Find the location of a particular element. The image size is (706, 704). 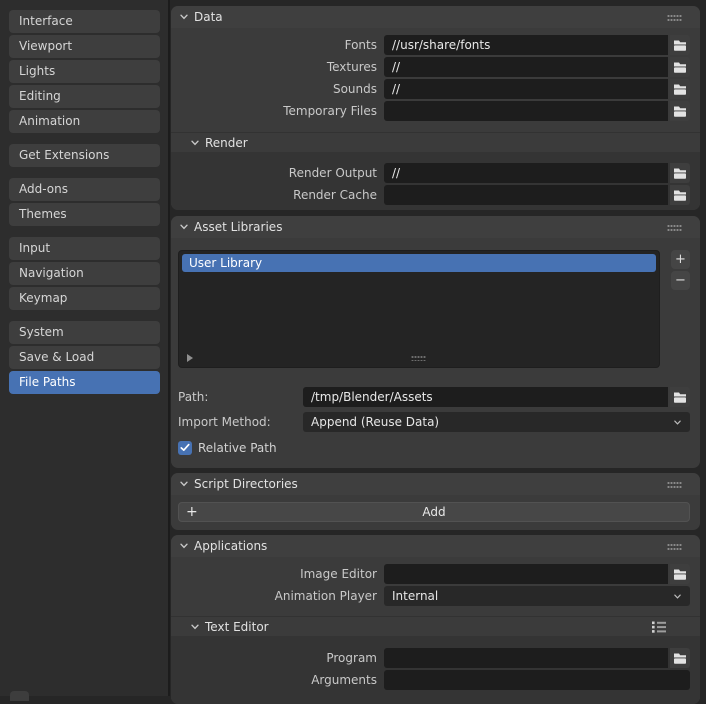

list-resize-grip-icon is located at coordinates (418, 358).